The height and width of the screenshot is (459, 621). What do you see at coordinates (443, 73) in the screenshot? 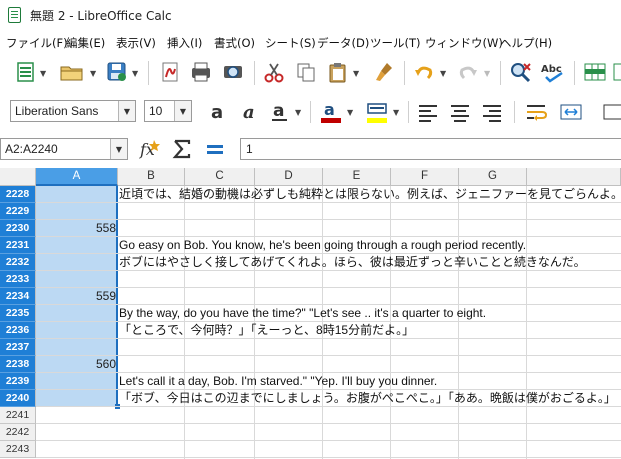
I see `undo-dropdown-arrow: ▼` at bounding box center [443, 73].